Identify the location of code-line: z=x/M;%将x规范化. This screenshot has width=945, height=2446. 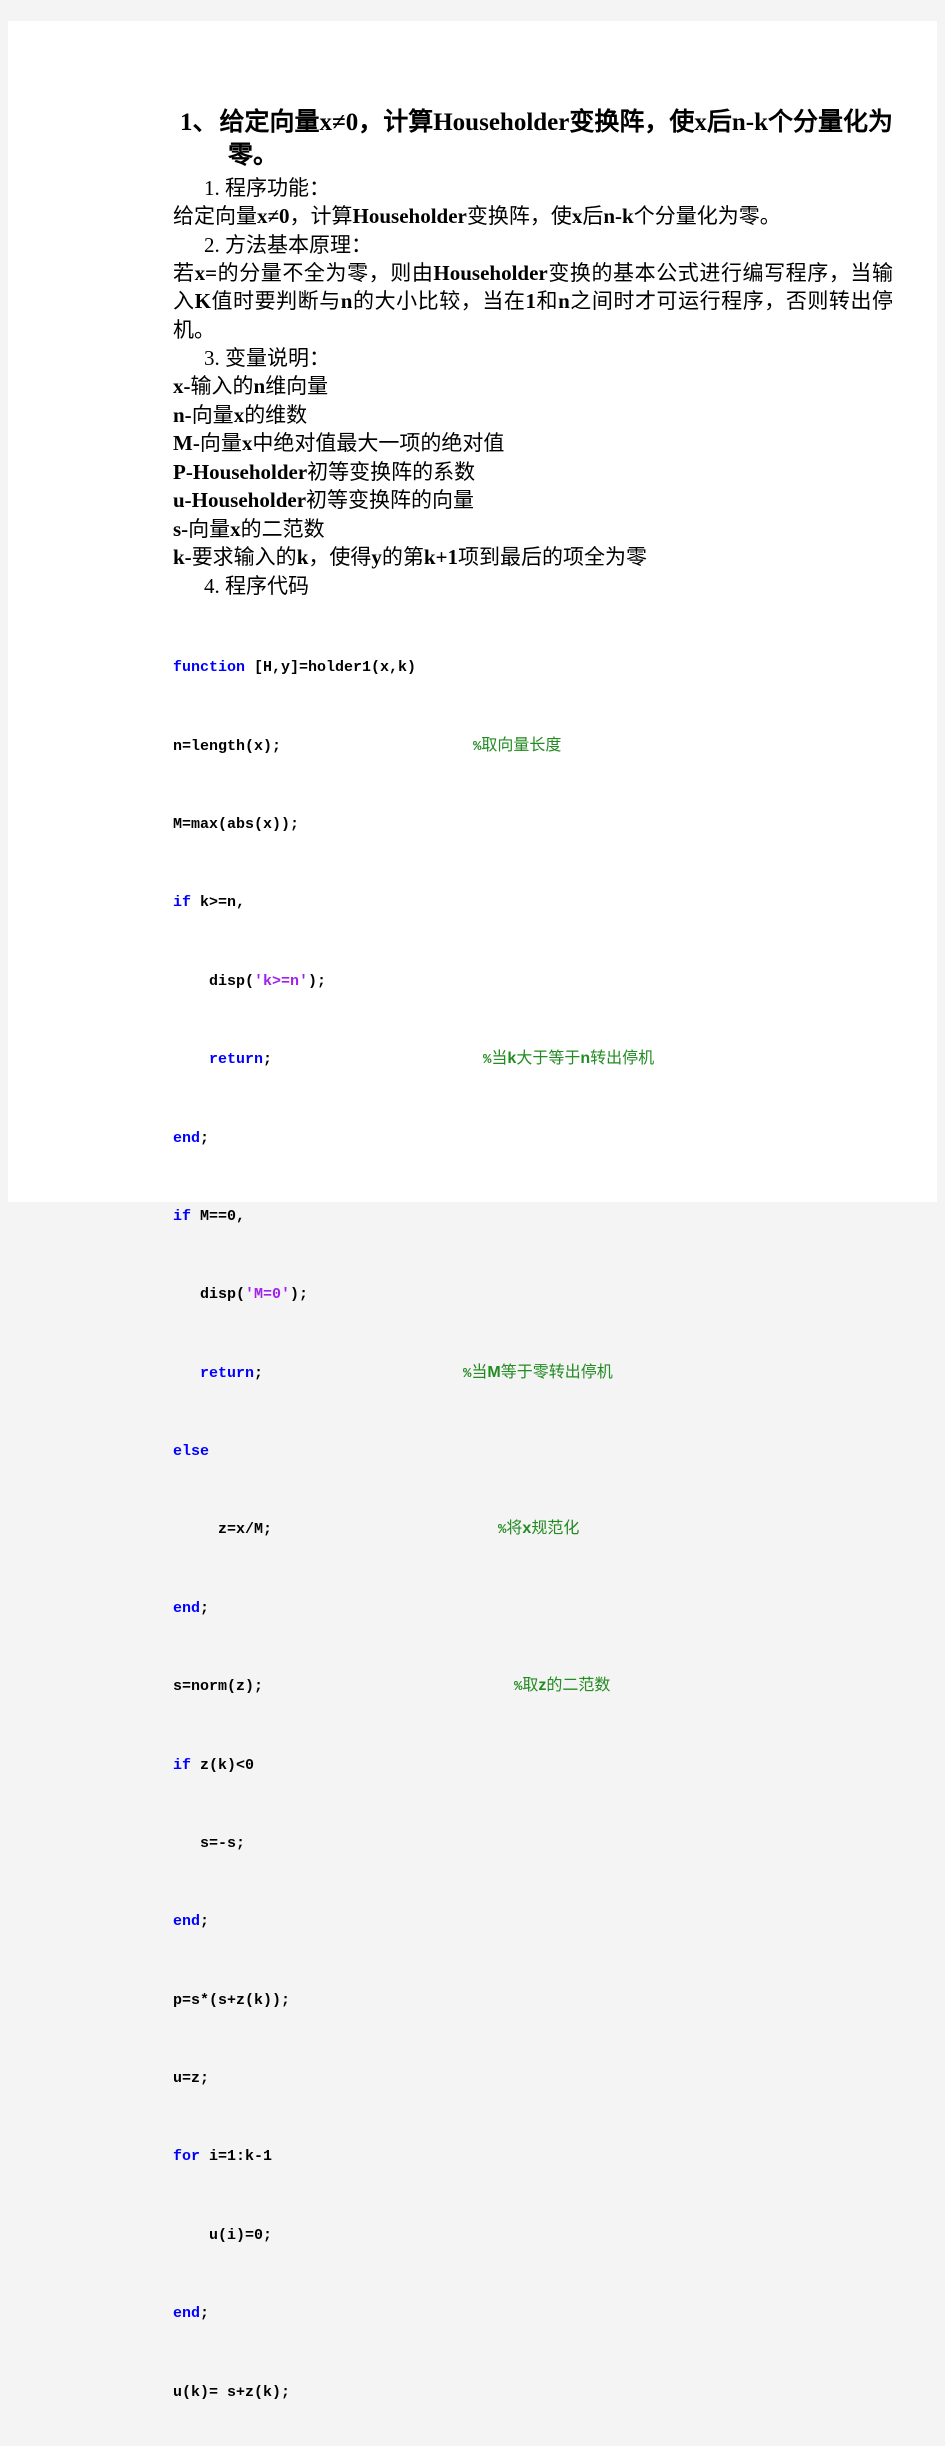
(533, 1530).